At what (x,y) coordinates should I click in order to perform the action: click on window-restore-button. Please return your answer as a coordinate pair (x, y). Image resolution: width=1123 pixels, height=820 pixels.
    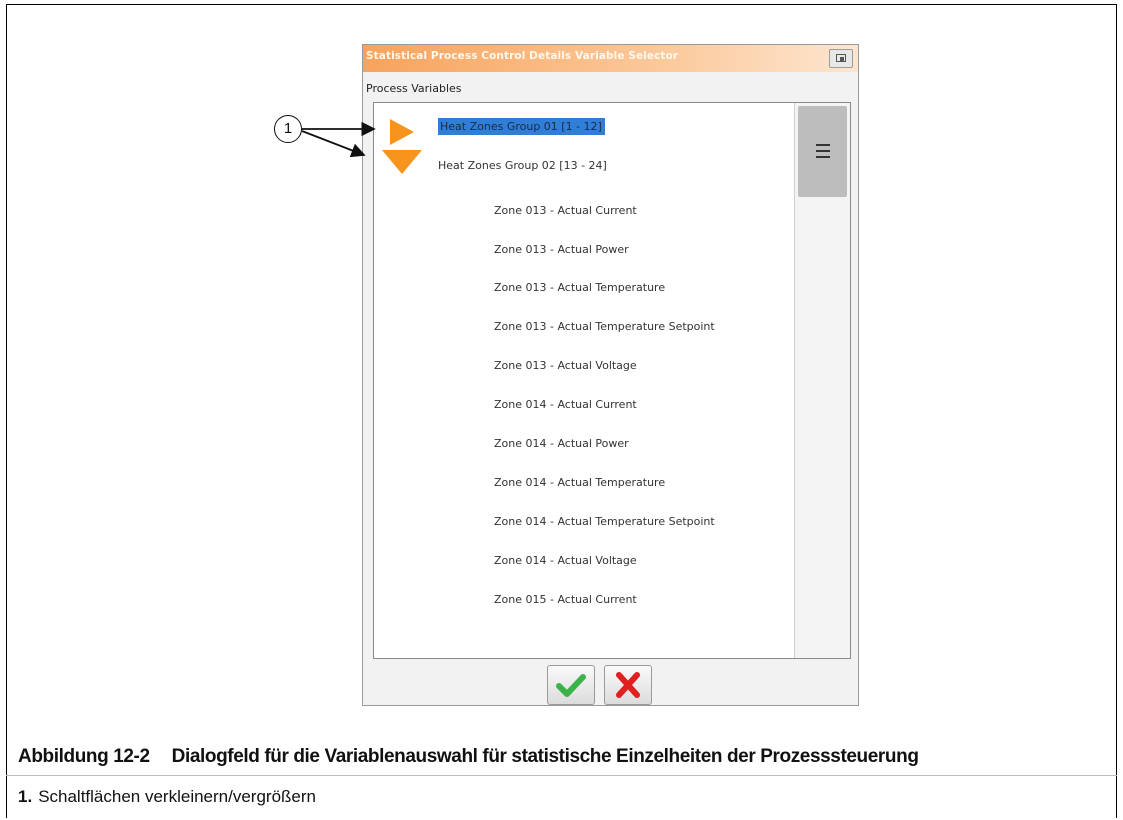
    Looking at the image, I should click on (841, 58).